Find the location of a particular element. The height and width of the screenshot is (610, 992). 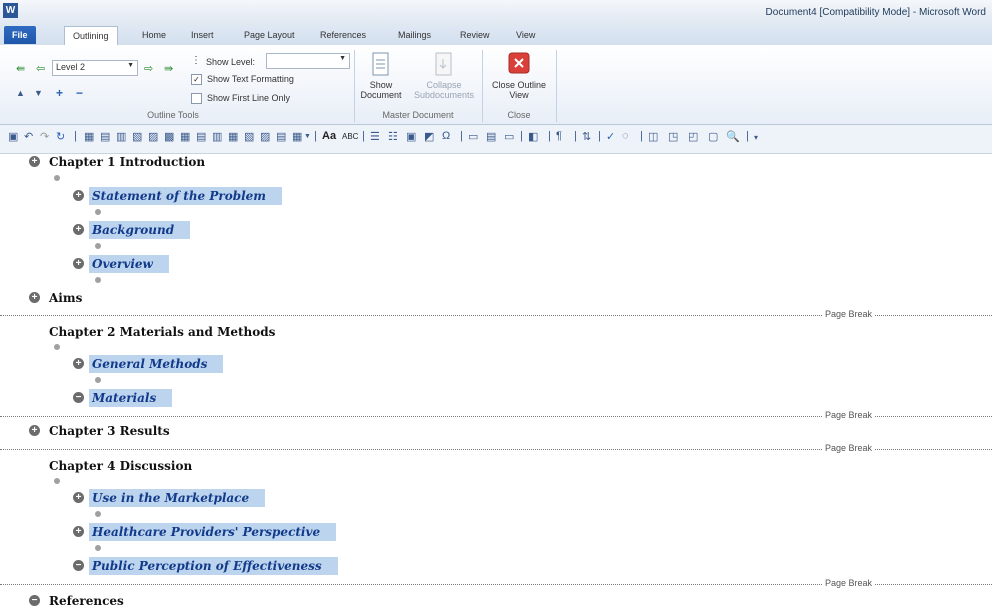

outline-heading1: Chapter 1 Introduction is located at coordinates (127, 162).